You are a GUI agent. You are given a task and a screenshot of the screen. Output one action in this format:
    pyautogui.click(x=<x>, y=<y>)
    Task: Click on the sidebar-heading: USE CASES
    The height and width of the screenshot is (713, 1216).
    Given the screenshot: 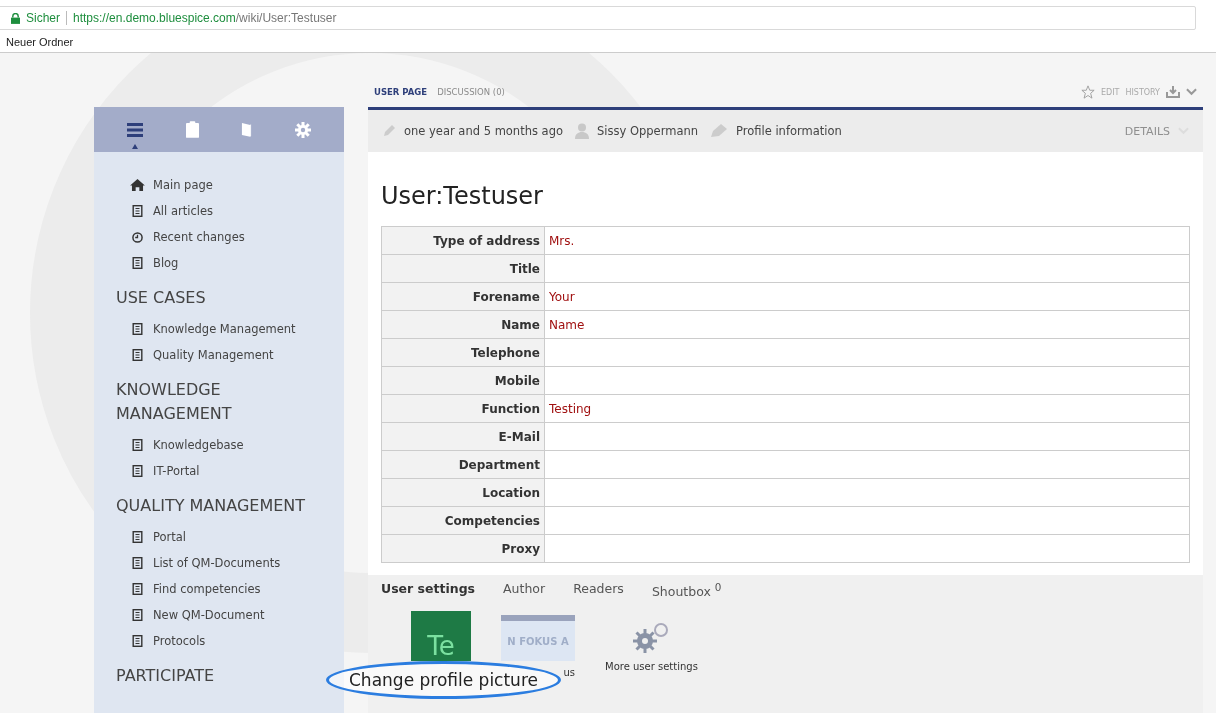 What is the action you would take?
    pyautogui.click(x=161, y=298)
    